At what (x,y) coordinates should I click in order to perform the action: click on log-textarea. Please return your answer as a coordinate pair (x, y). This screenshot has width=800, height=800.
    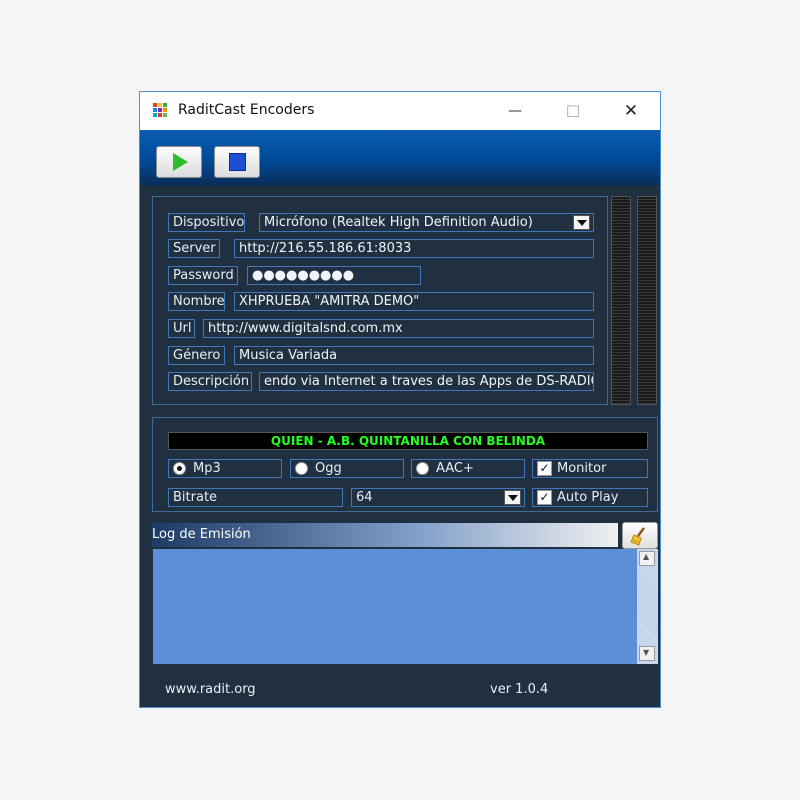
    Looking at the image, I should click on (395, 606).